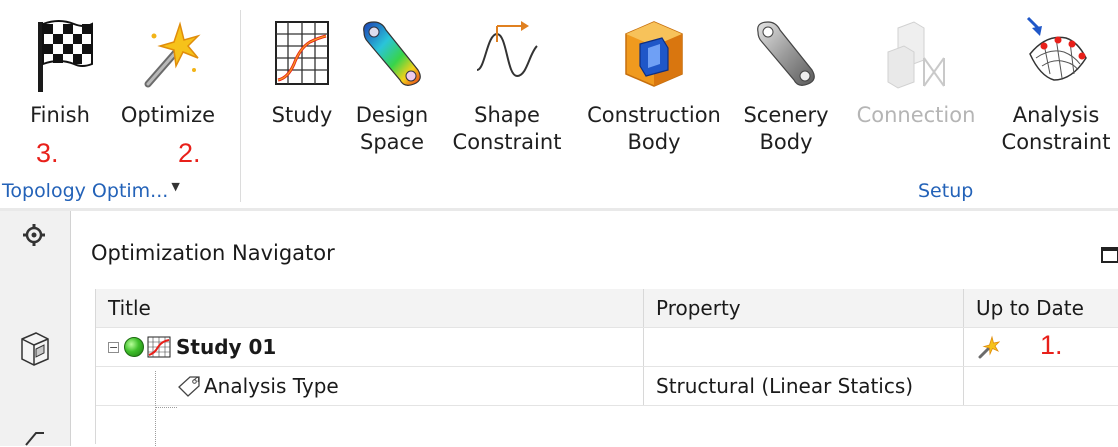  What do you see at coordinates (1056, 128) in the screenshot?
I see `analysis-constraint-label: Analysis Constraint` at bounding box center [1056, 128].